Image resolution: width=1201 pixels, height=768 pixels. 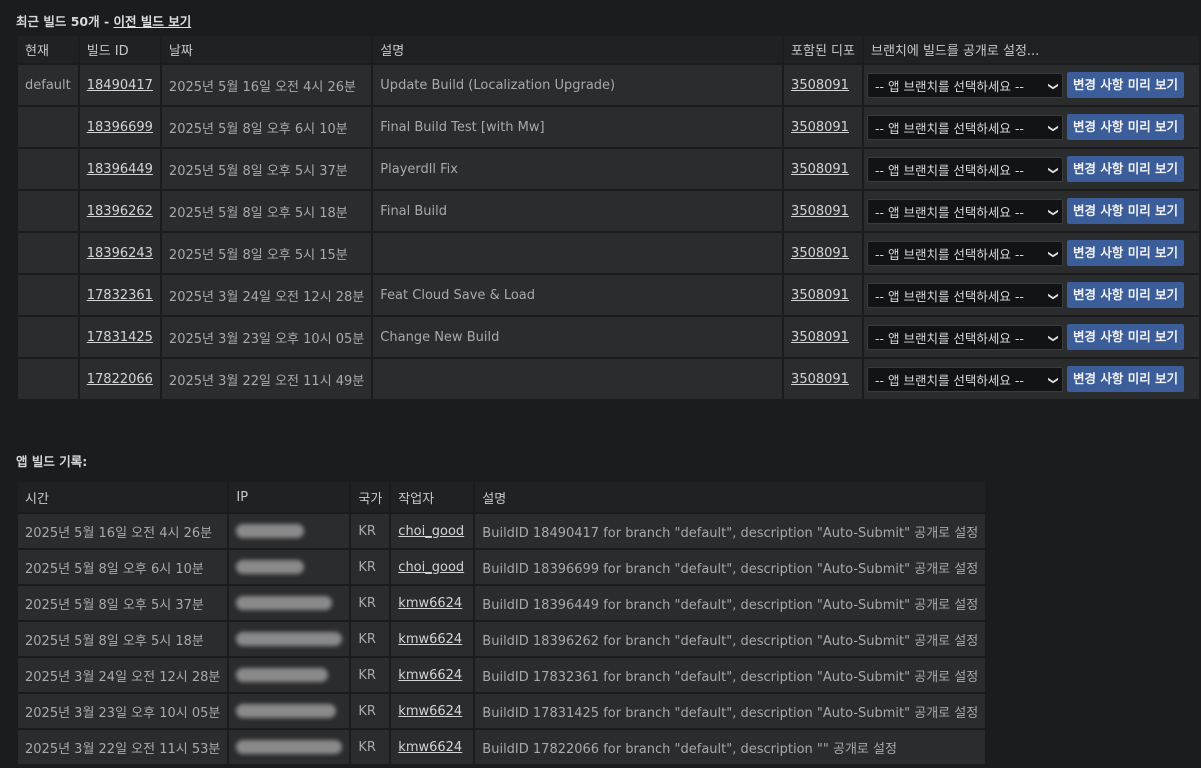 What do you see at coordinates (578, 49) in the screenshot?
I see `header-description: 설명` at bounding box center [578, 49].